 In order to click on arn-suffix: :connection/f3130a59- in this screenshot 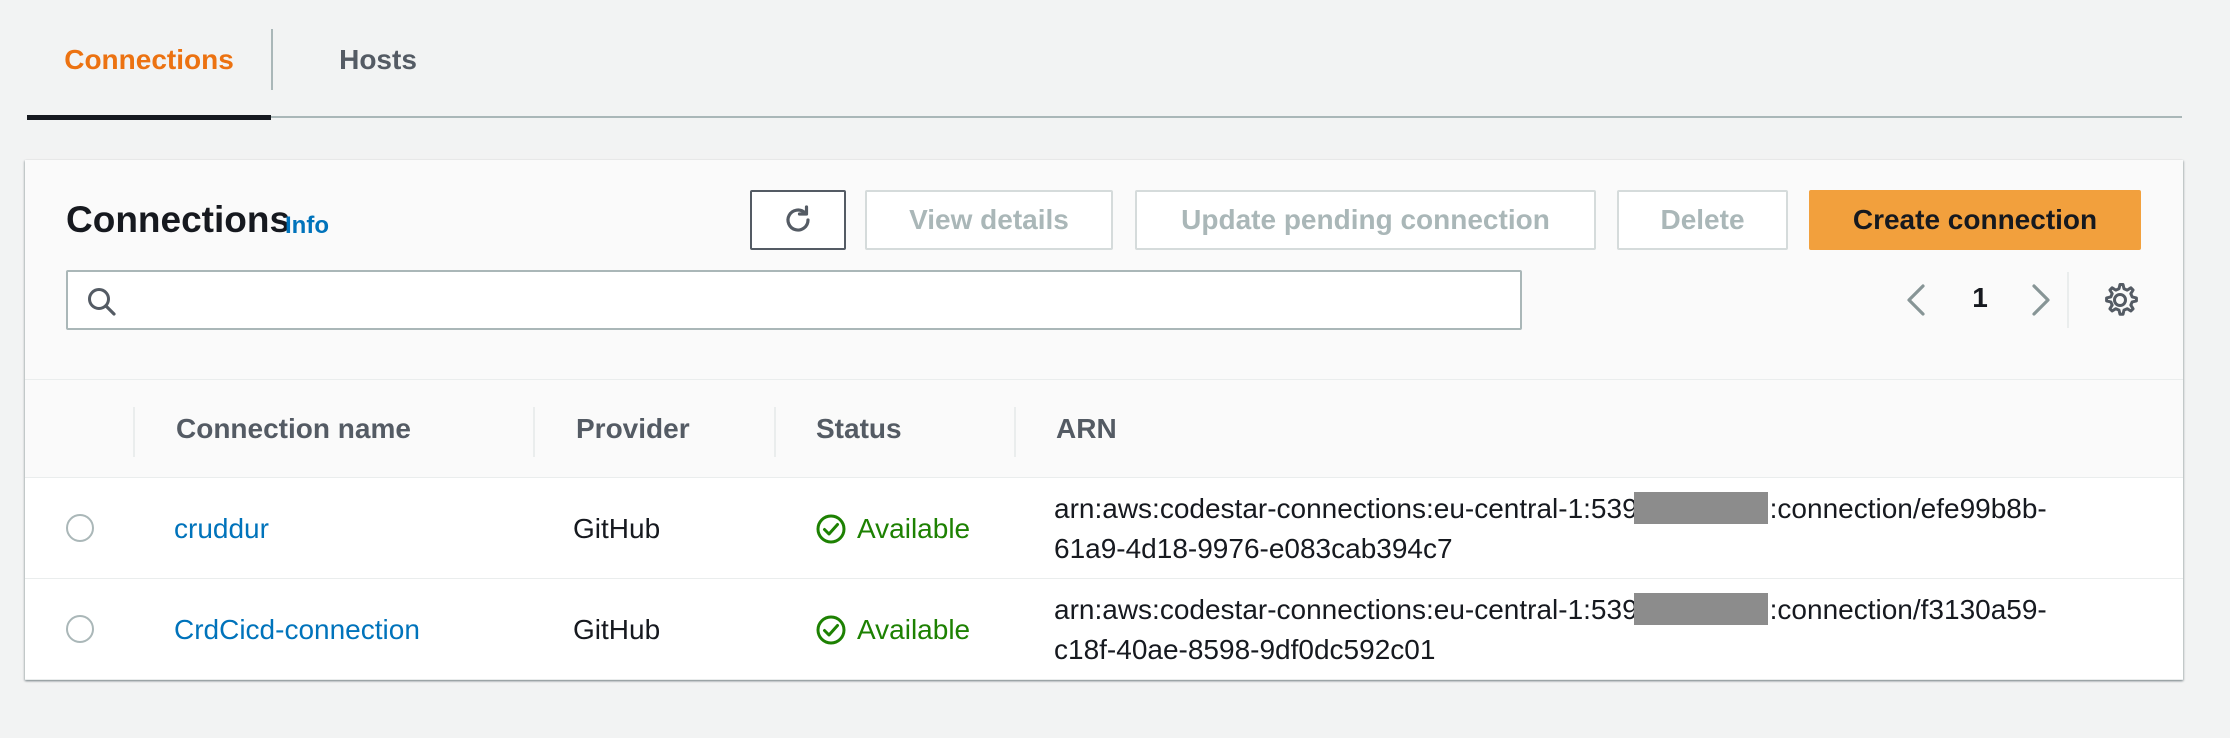, I will do `click(1908, 609)`.